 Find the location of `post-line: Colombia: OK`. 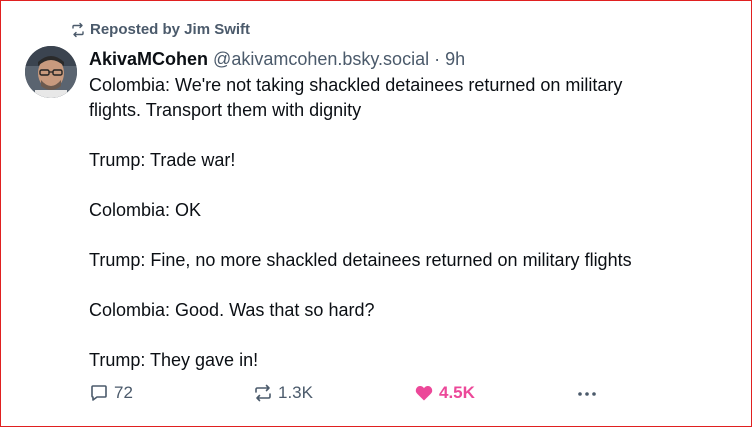

post-line: Colombia: OK is located at coordinates (145, 210).